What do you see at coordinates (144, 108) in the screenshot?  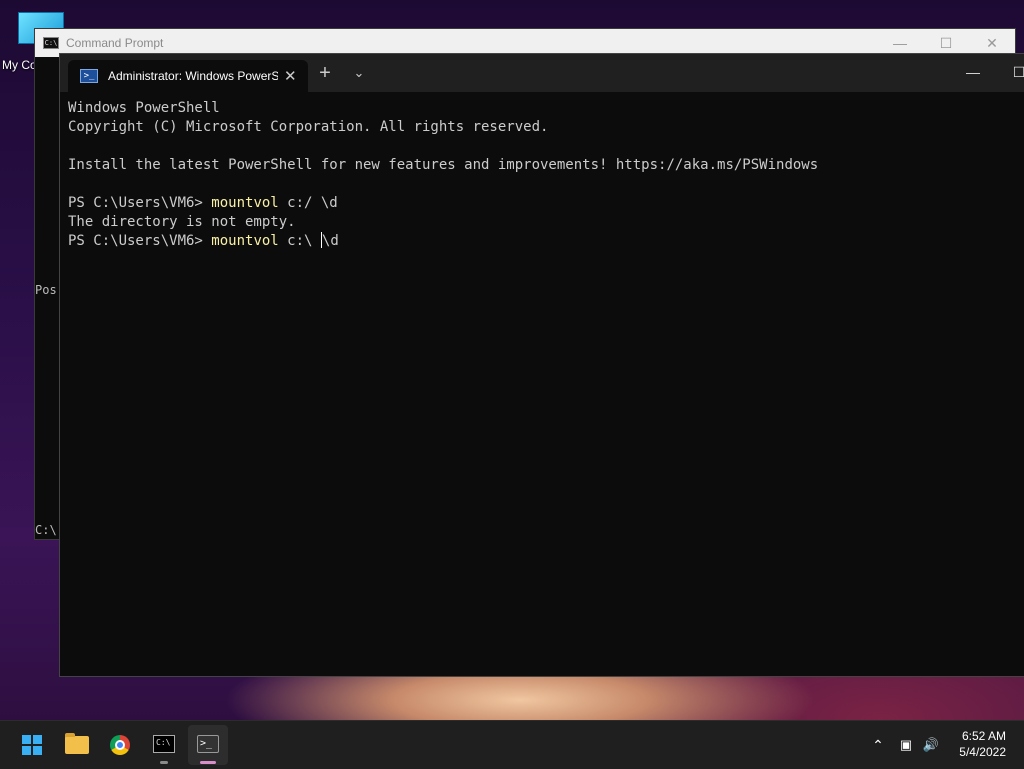 I see `console-line: Windows PowerShell` at bounding box center [144, 108].